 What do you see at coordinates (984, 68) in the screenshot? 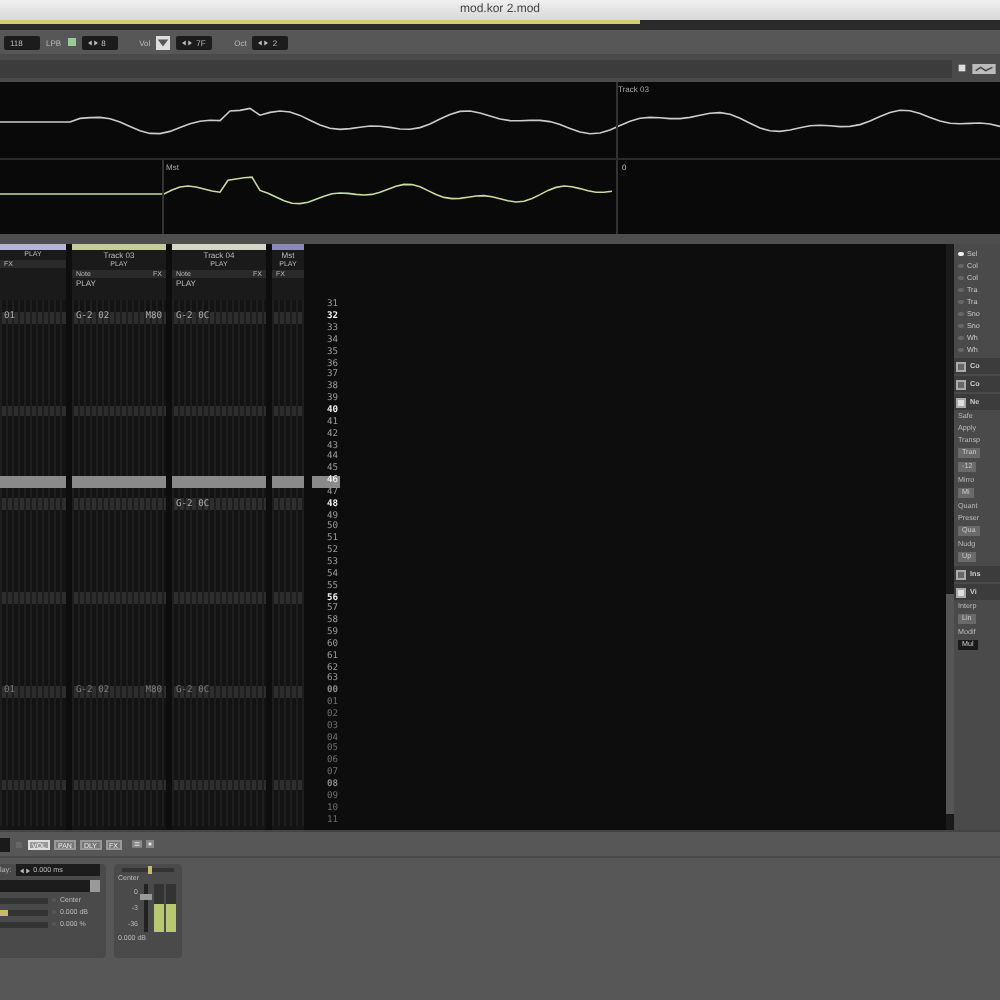
I see `curve-icon` at bounding box center [984, 68].